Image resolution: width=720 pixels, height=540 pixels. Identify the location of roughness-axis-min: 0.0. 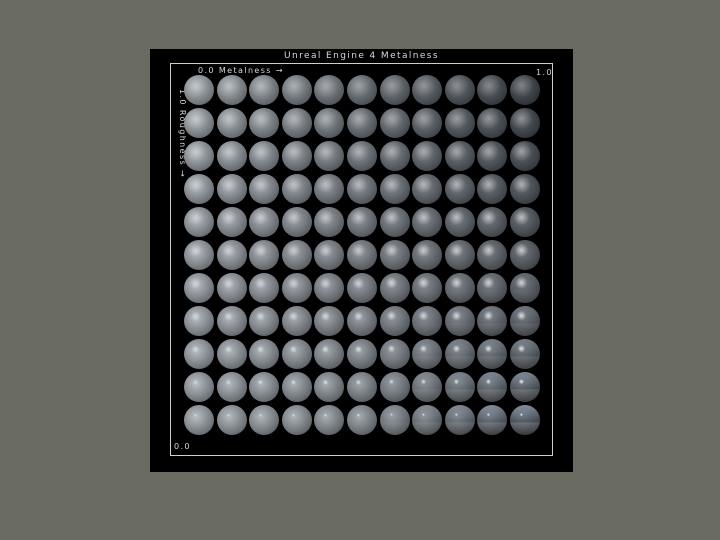
(182, 446).